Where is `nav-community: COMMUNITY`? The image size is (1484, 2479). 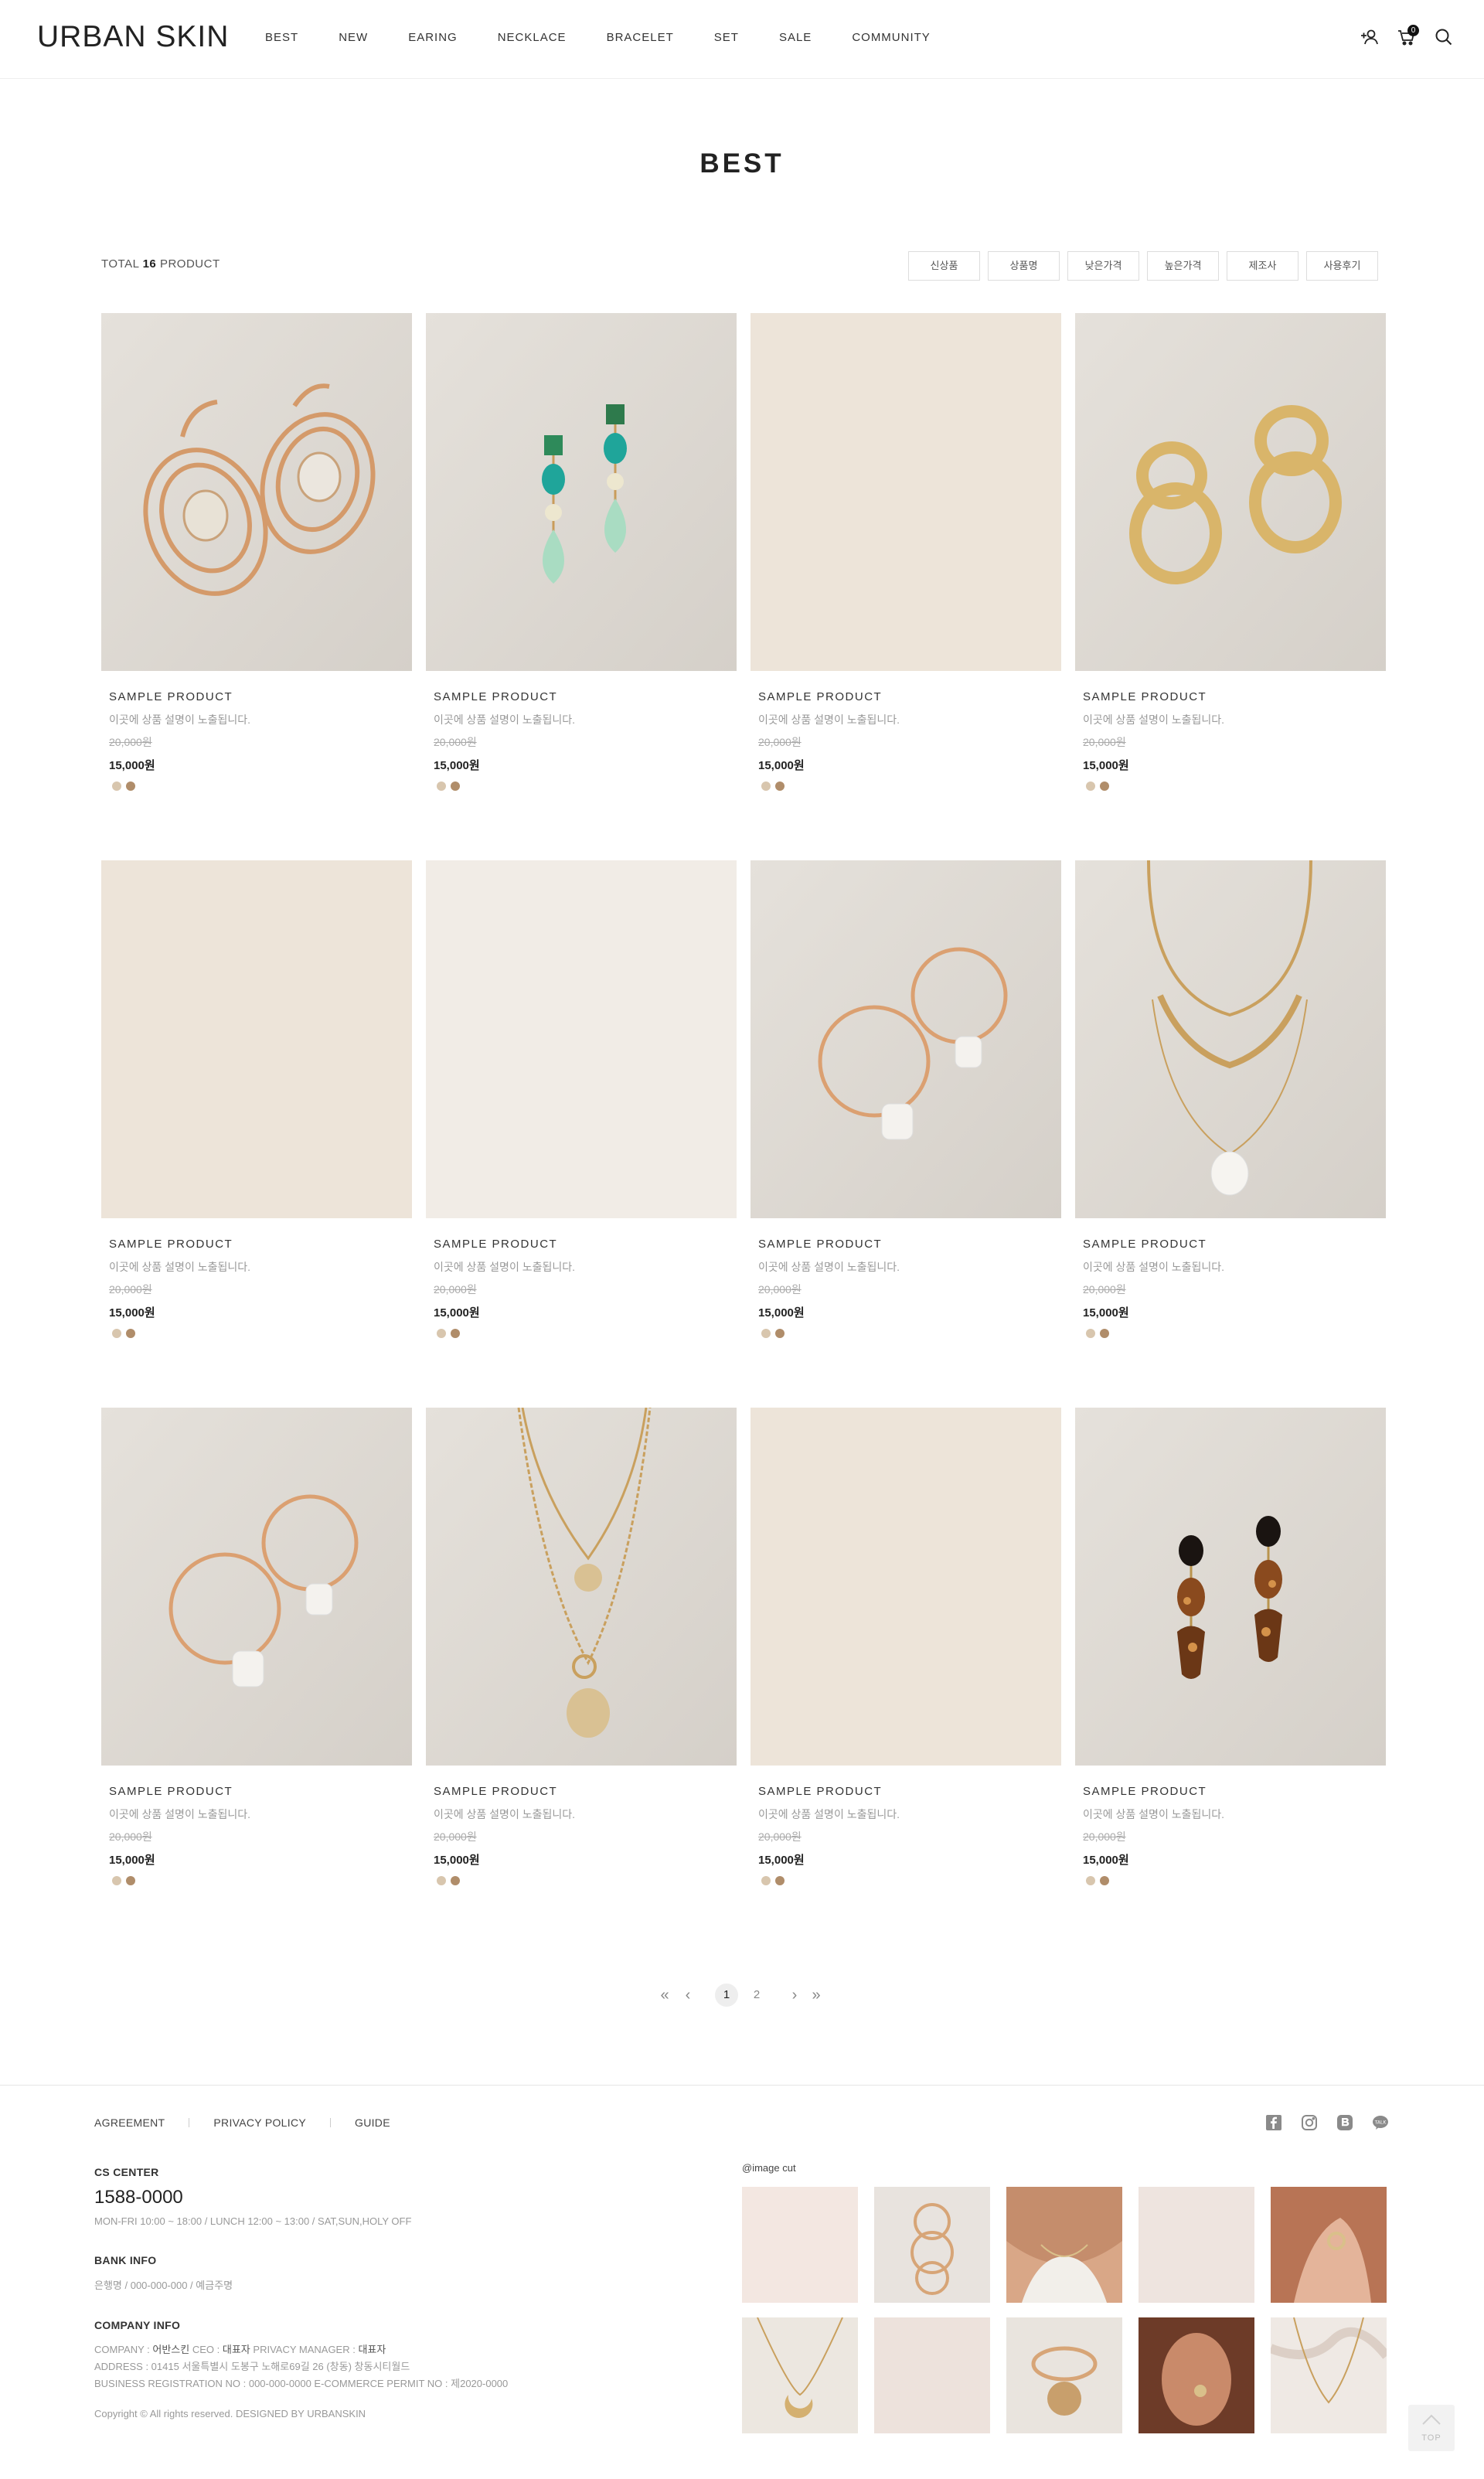 nav-community: COMMUNITY is located at coordinates (891, 37).